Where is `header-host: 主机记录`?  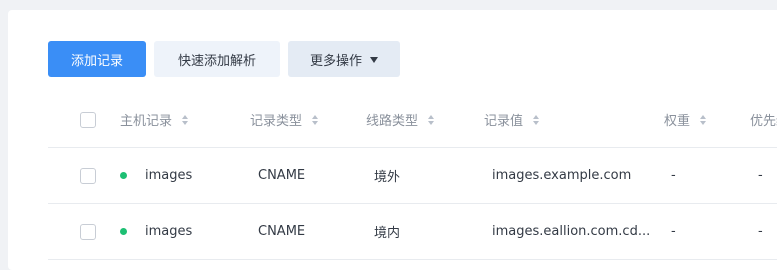 header-host: 主机记录 is located at coordinates (154, 119).